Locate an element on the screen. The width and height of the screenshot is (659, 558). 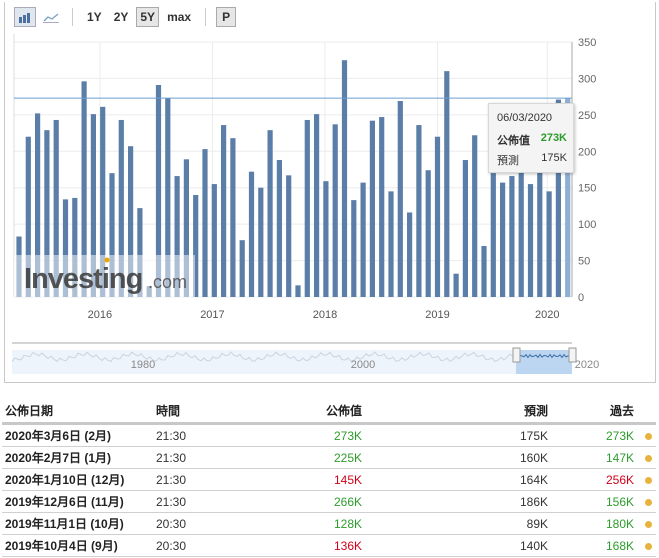
actual-value: 273K is located at coordinates (317, 435).